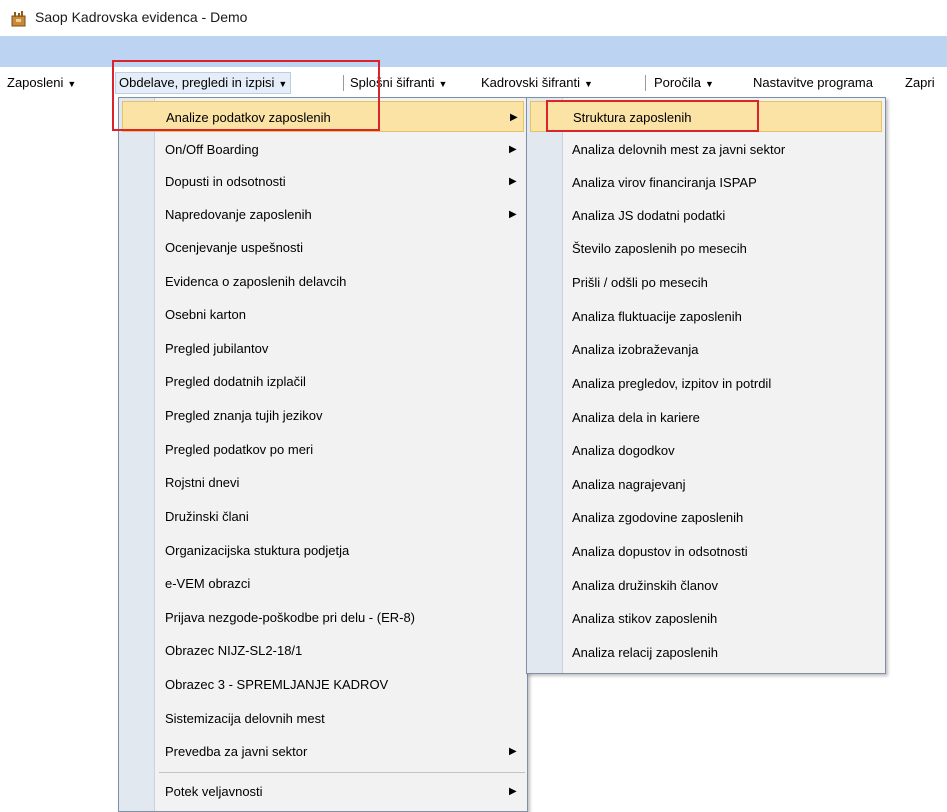 This screenshot has height=812, width=947. Describe the element at coordinates (323, 791) in the screenshot. I see `menu-item-potek-veljavnosti: Potek veljavnosti ▶` at that location.